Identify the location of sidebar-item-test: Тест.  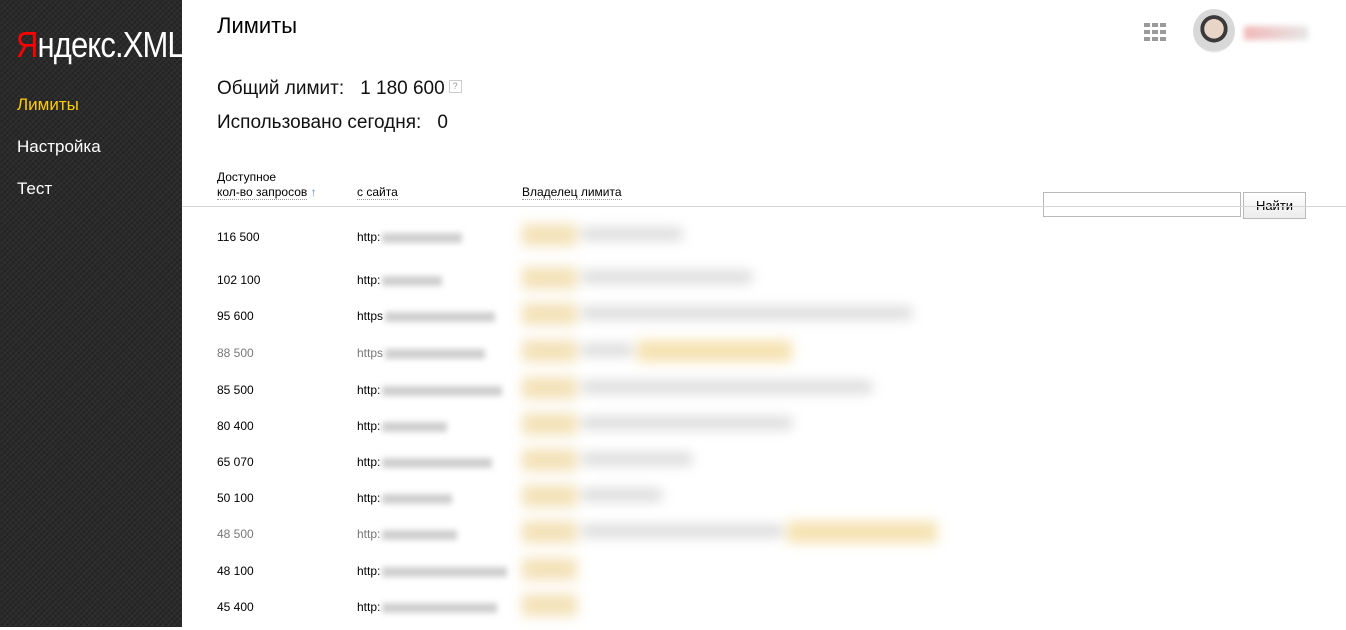
(59, 199).